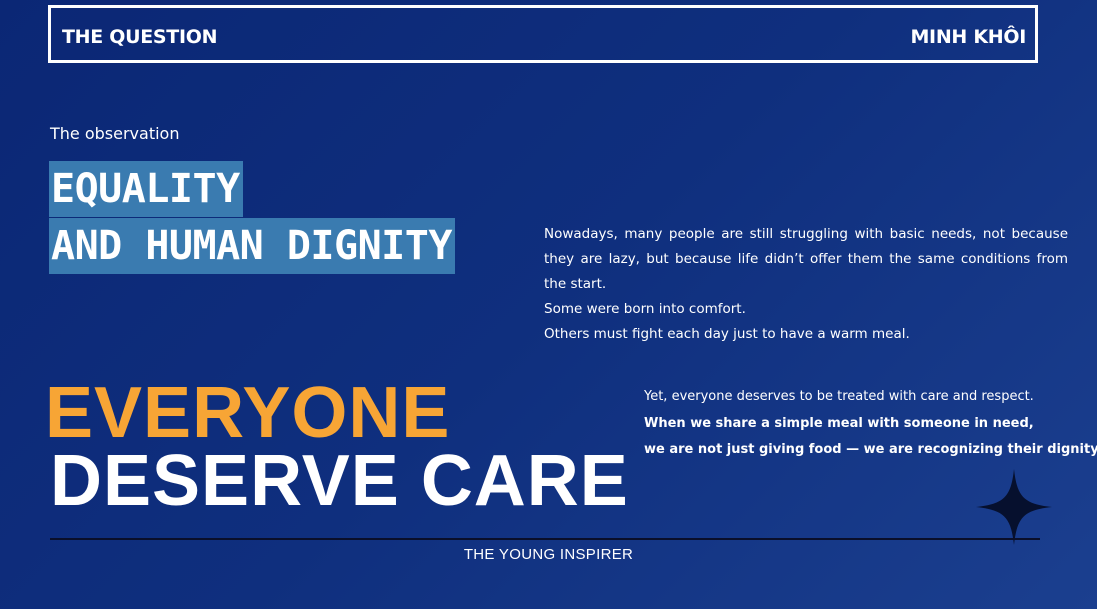 This screenshot has height=609, width=1097. Describe the element at coordinates (645, 309) in the screenshot. I see `intro-paragraph-line: Some were born into comfort.` at that location.